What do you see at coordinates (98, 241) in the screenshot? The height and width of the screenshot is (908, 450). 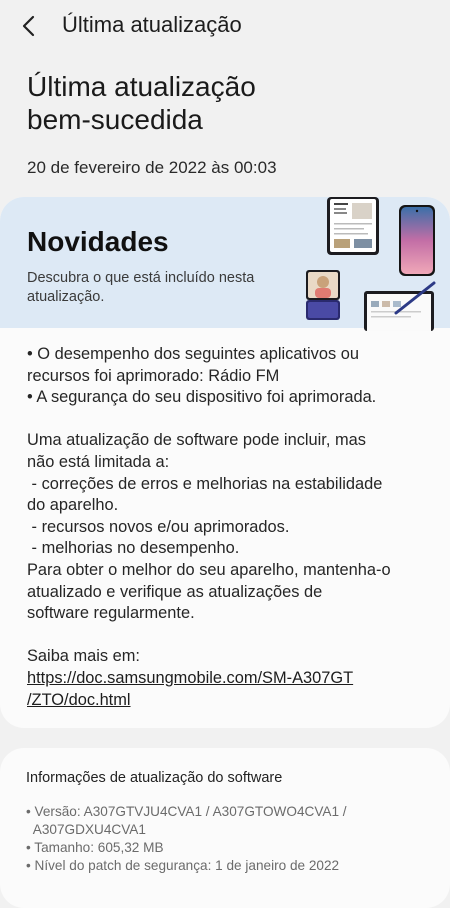 I see `whats-new-title: Novidades` at bounding box center [98, 241].